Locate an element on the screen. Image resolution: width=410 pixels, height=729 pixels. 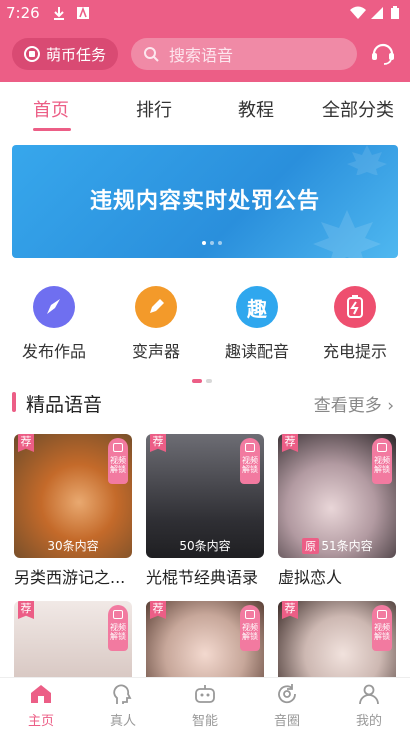
maple-leaf-decoration is located at coordinates (367, 160).